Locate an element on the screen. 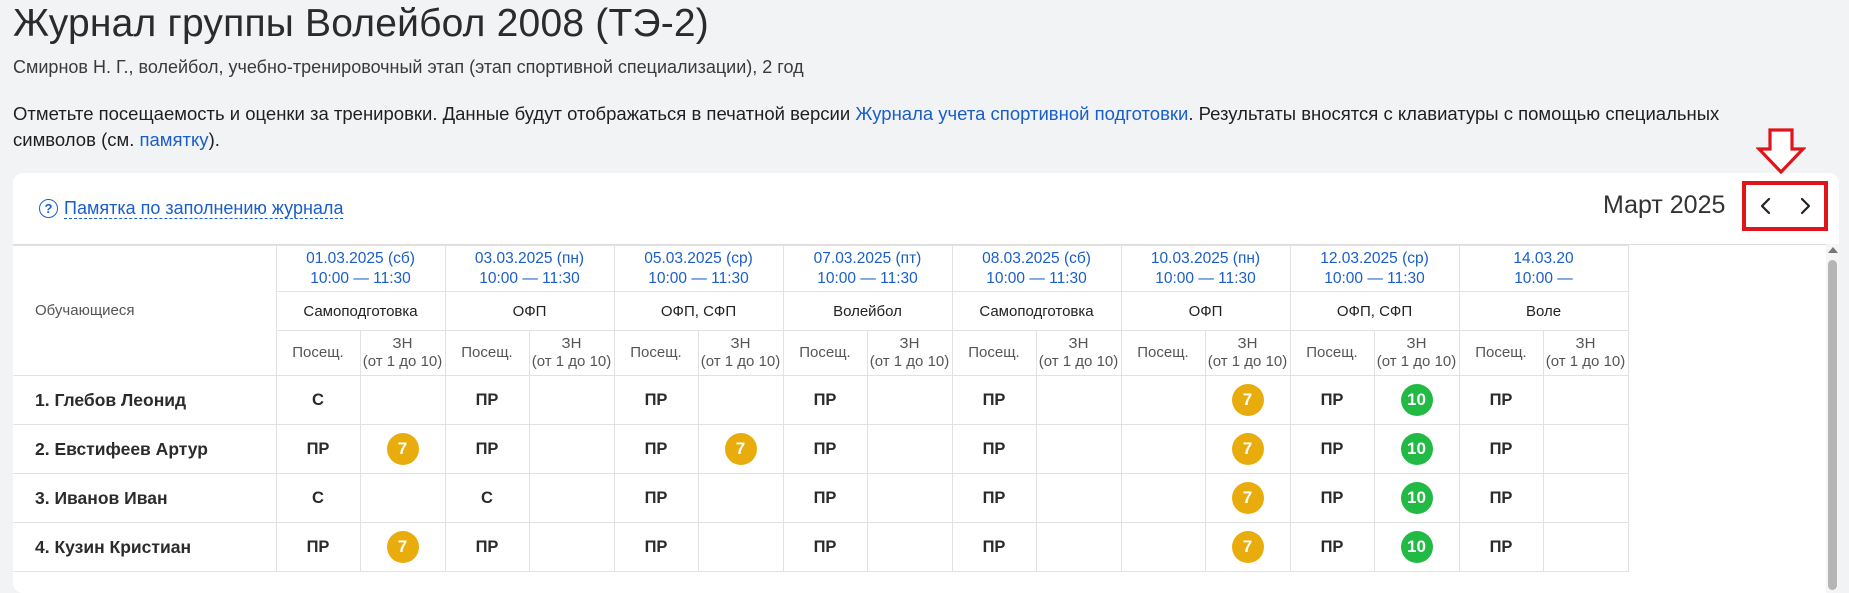 The image size is (1849, 593). scroll-up-arrow is located at coordinates (1833, 250).